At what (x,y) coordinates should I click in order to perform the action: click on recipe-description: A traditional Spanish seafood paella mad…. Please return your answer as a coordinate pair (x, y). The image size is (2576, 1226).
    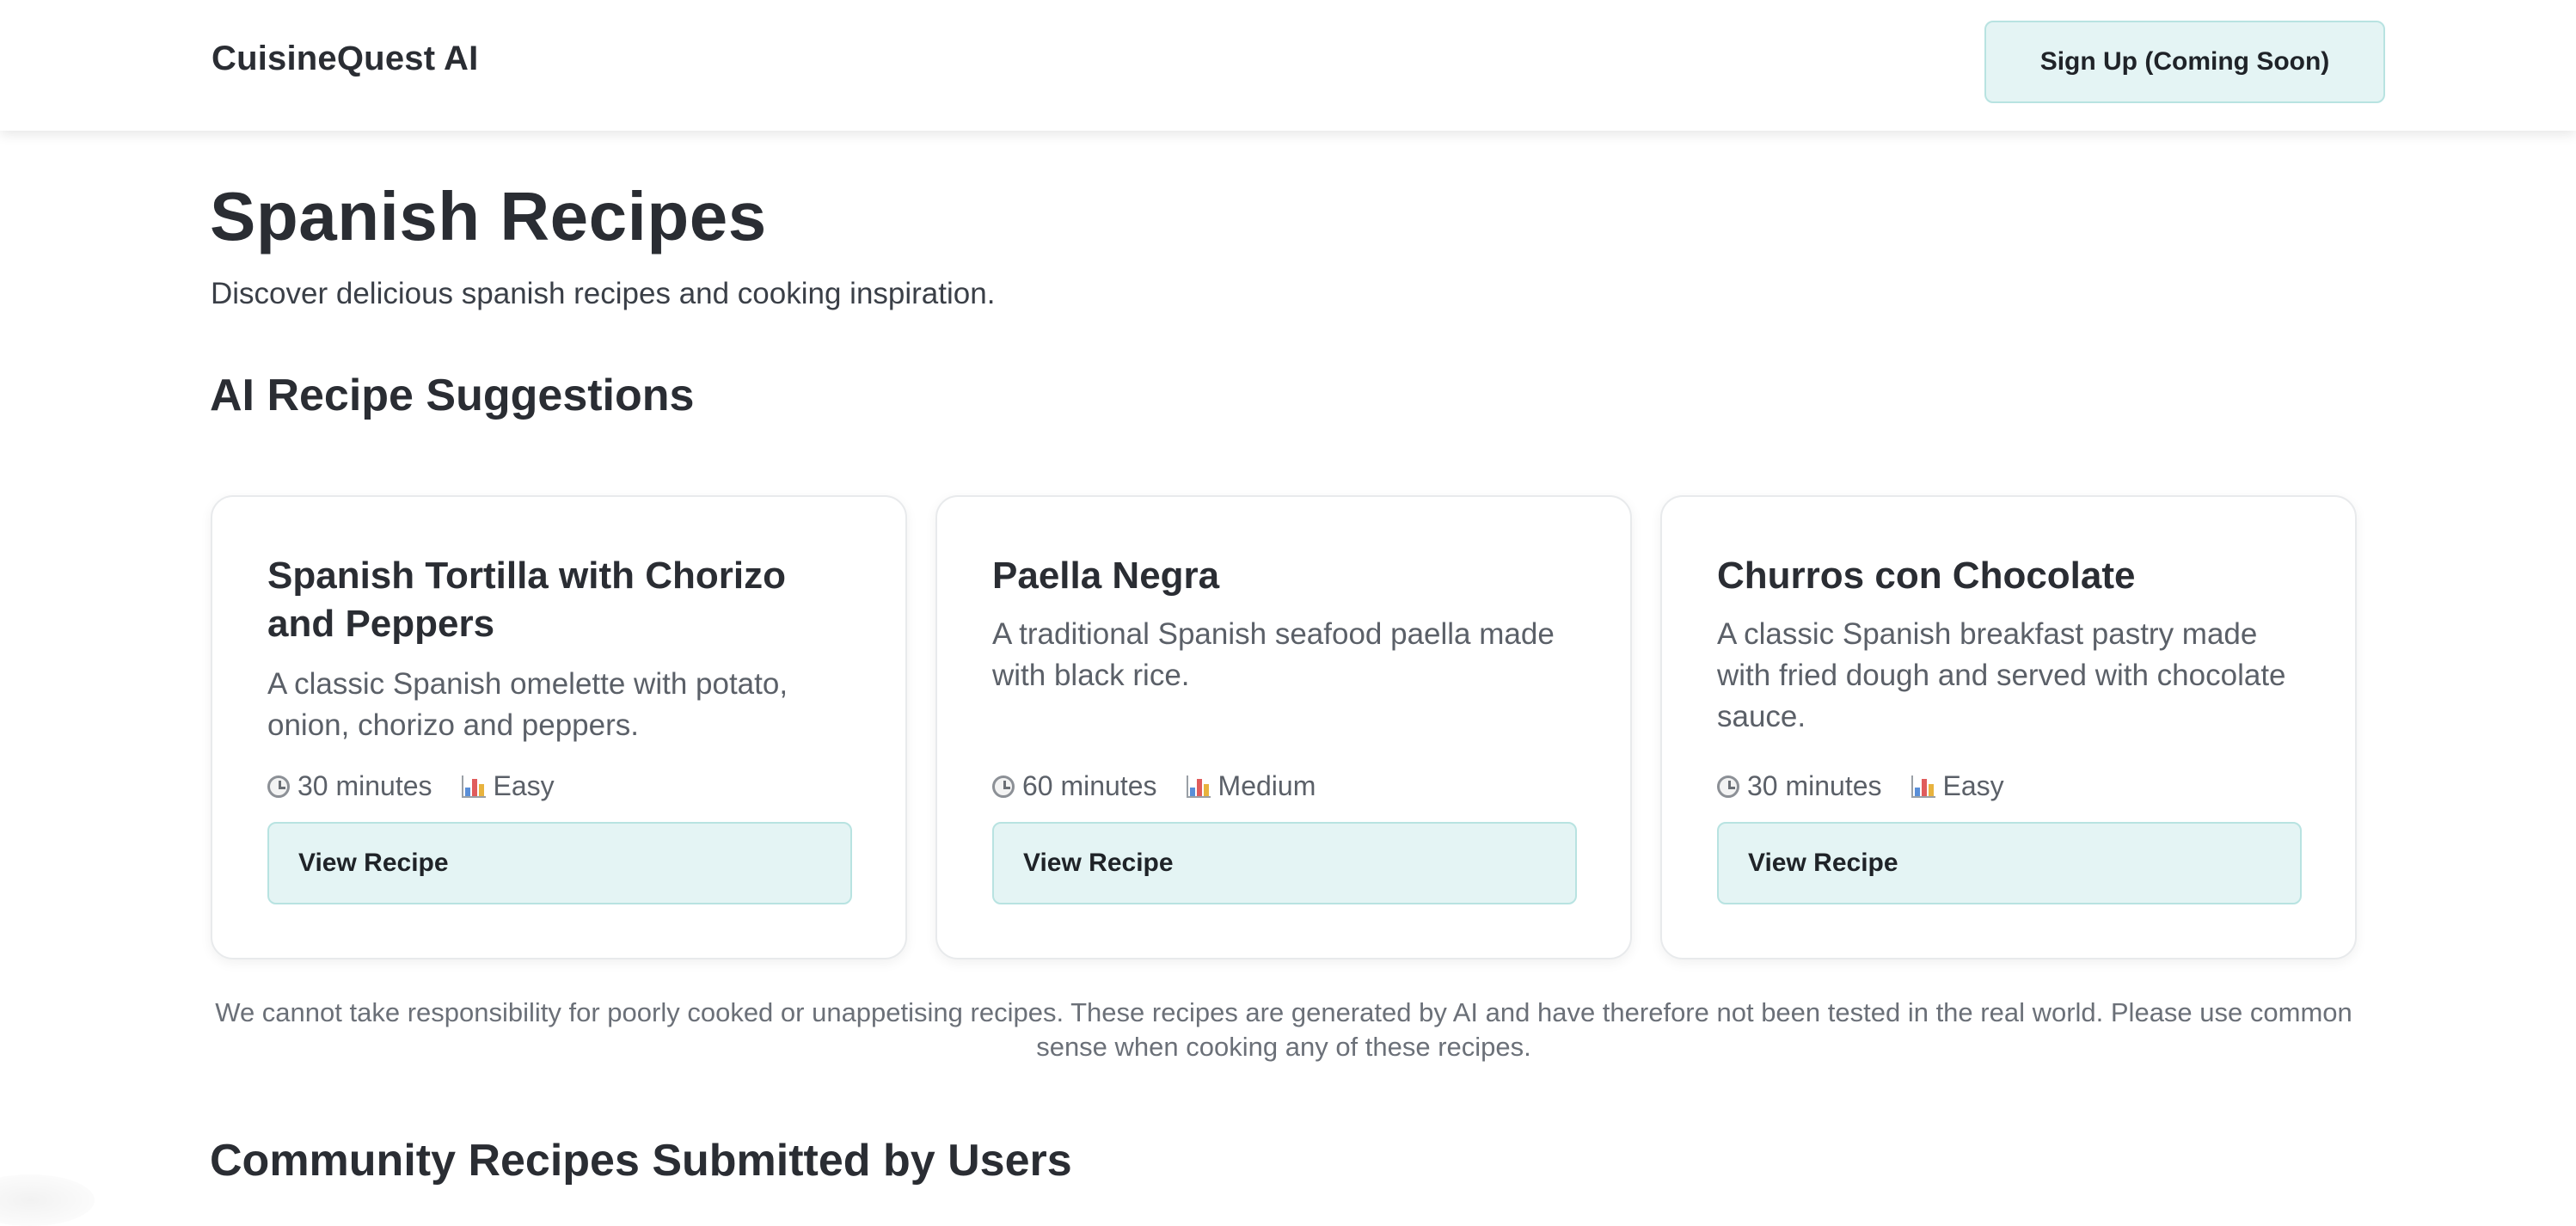
    Looking at the image, I should click on (1273, 654).